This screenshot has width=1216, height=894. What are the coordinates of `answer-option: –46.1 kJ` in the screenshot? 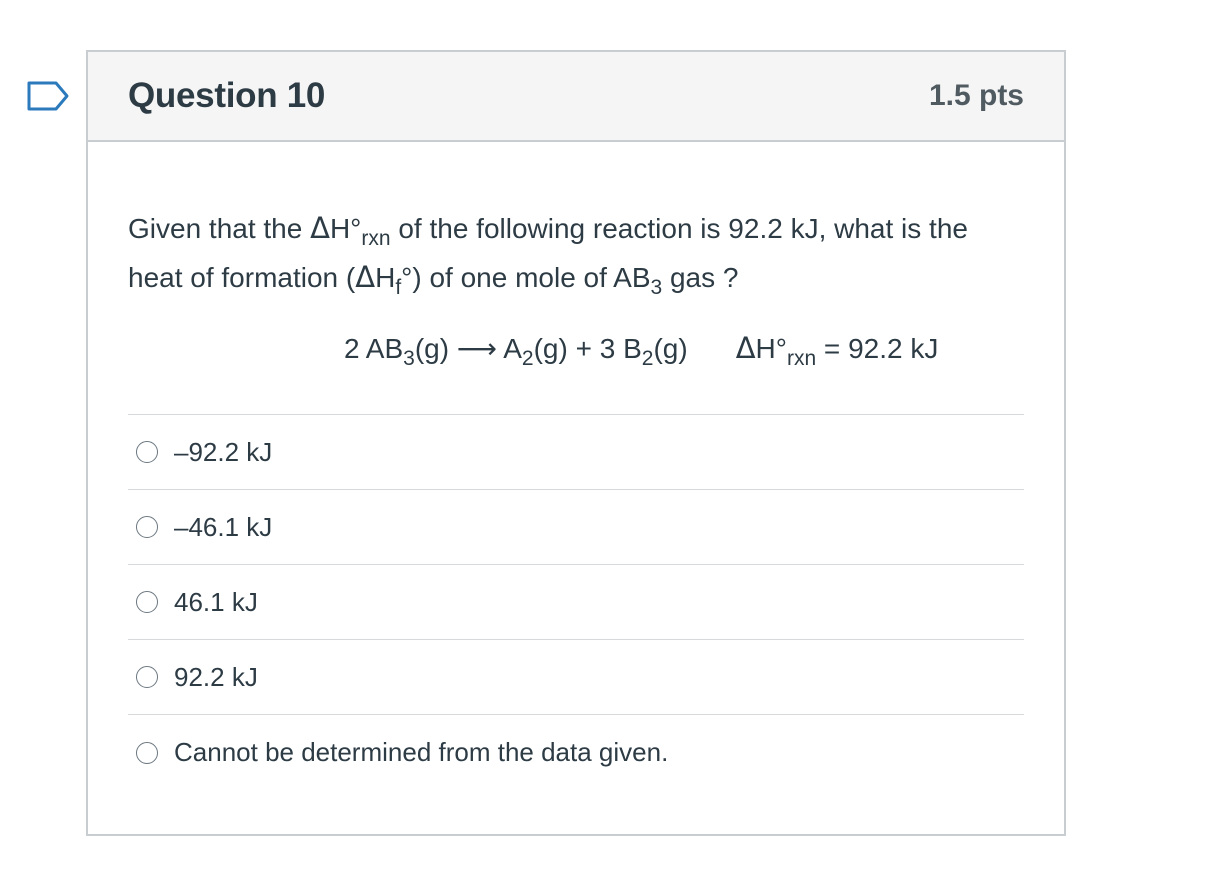 It's located at (576, 527).